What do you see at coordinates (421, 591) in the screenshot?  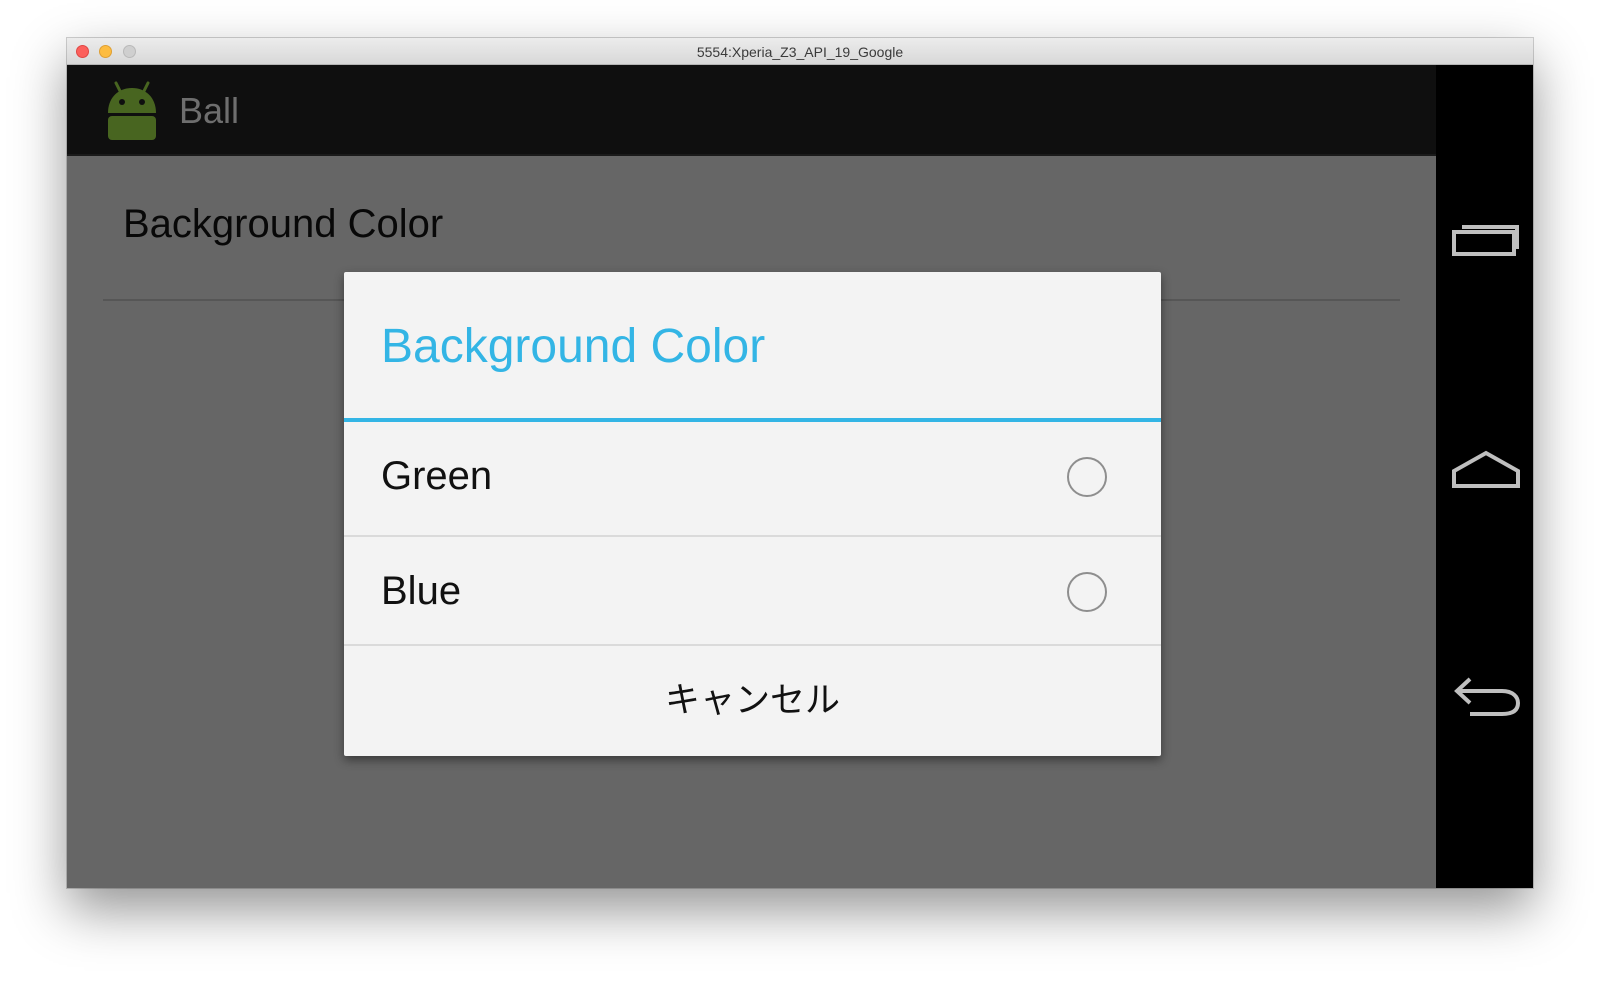 I see `option-label: Blue` at bounding box center [421, 591].